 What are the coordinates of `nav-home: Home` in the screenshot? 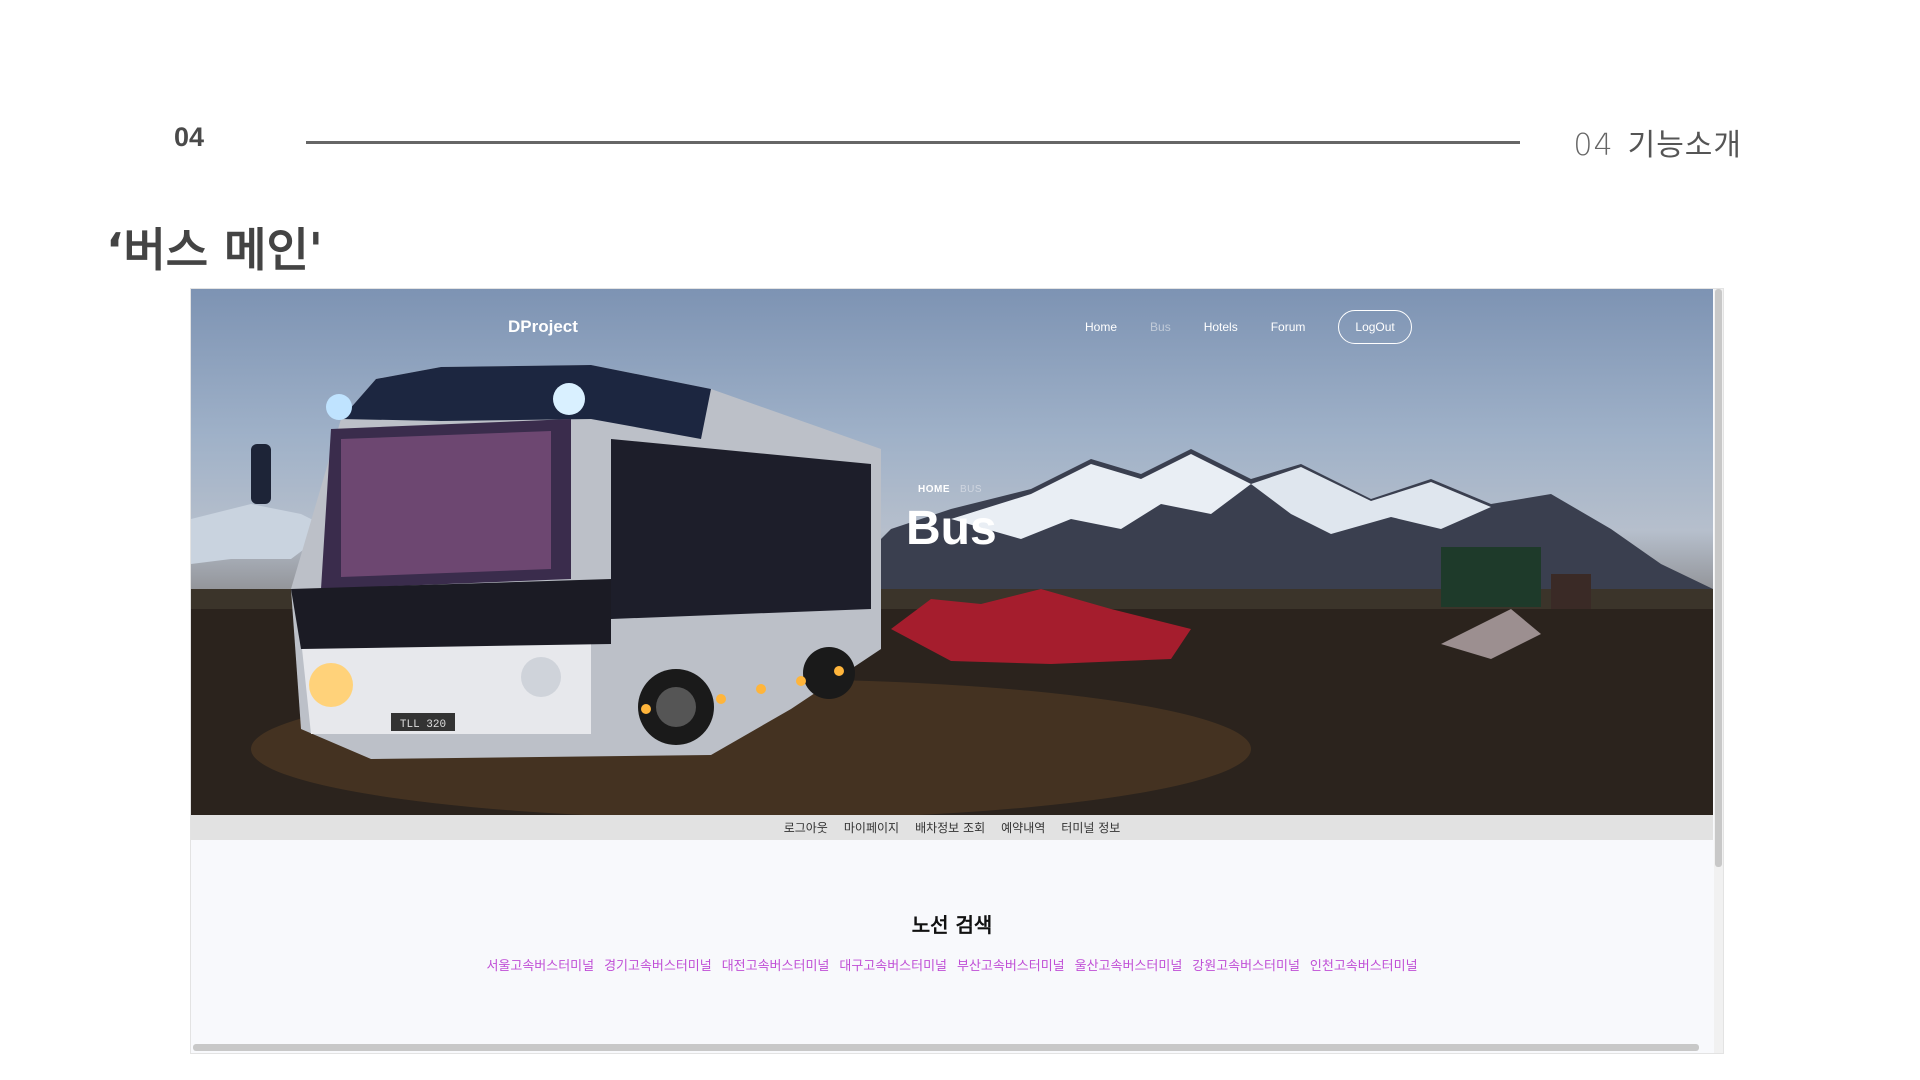 It's located at (1101, 327).